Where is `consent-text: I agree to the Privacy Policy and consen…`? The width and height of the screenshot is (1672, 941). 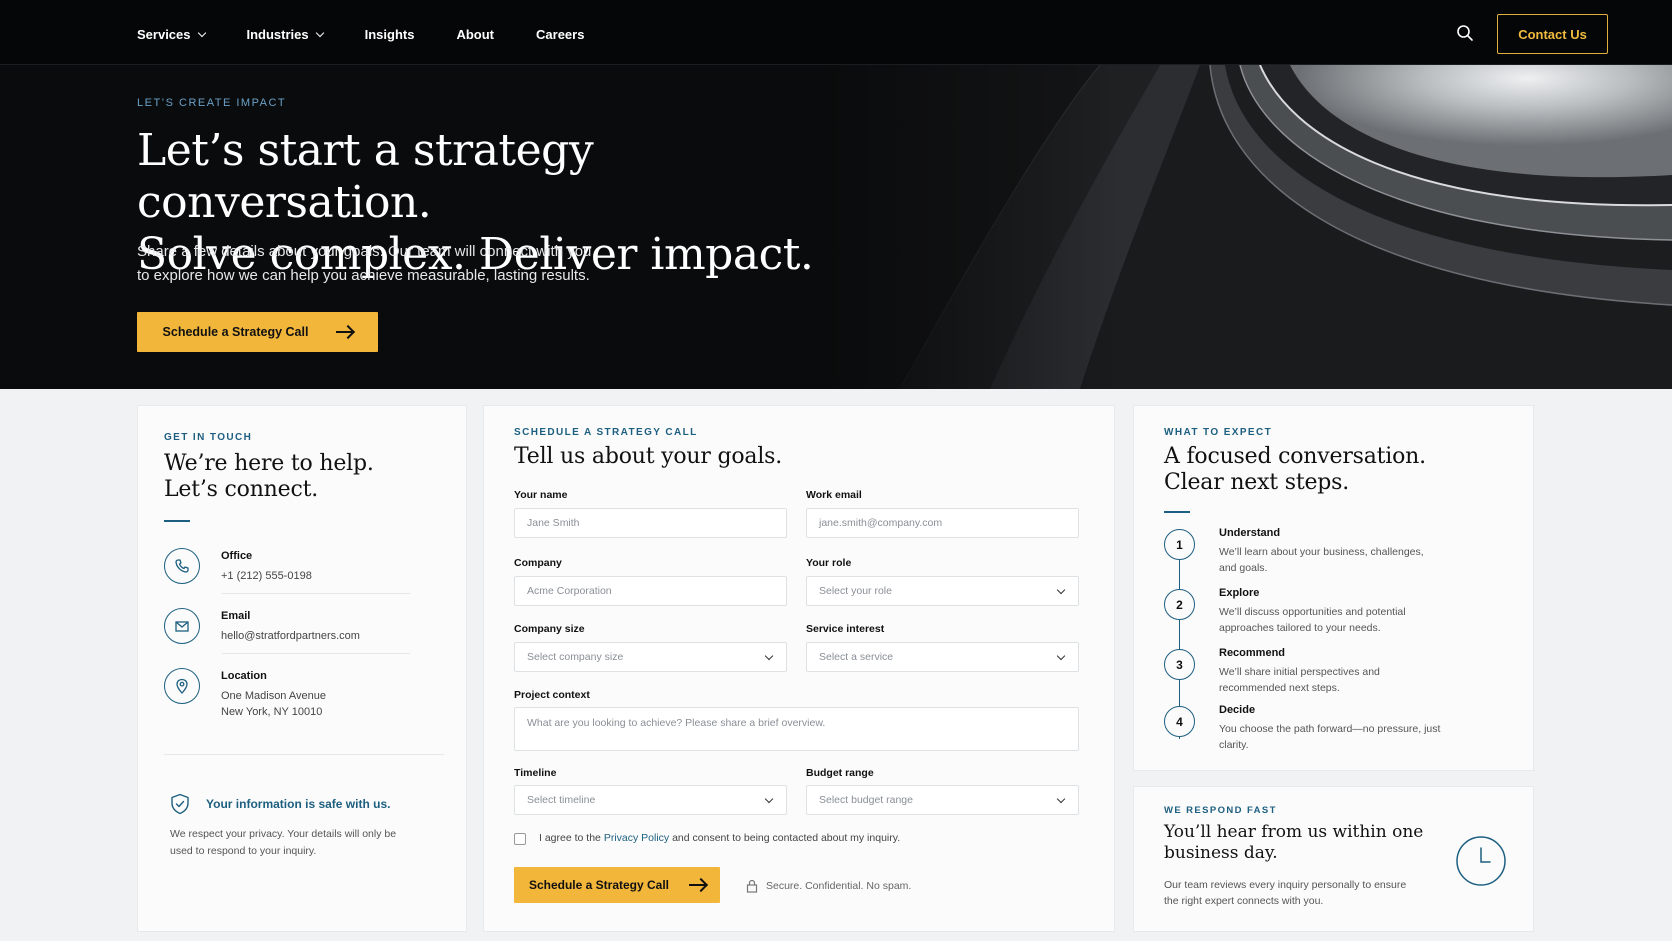
consent-text: I agree to the Privacy Policy and consen… is located at coordinates (720, 838).